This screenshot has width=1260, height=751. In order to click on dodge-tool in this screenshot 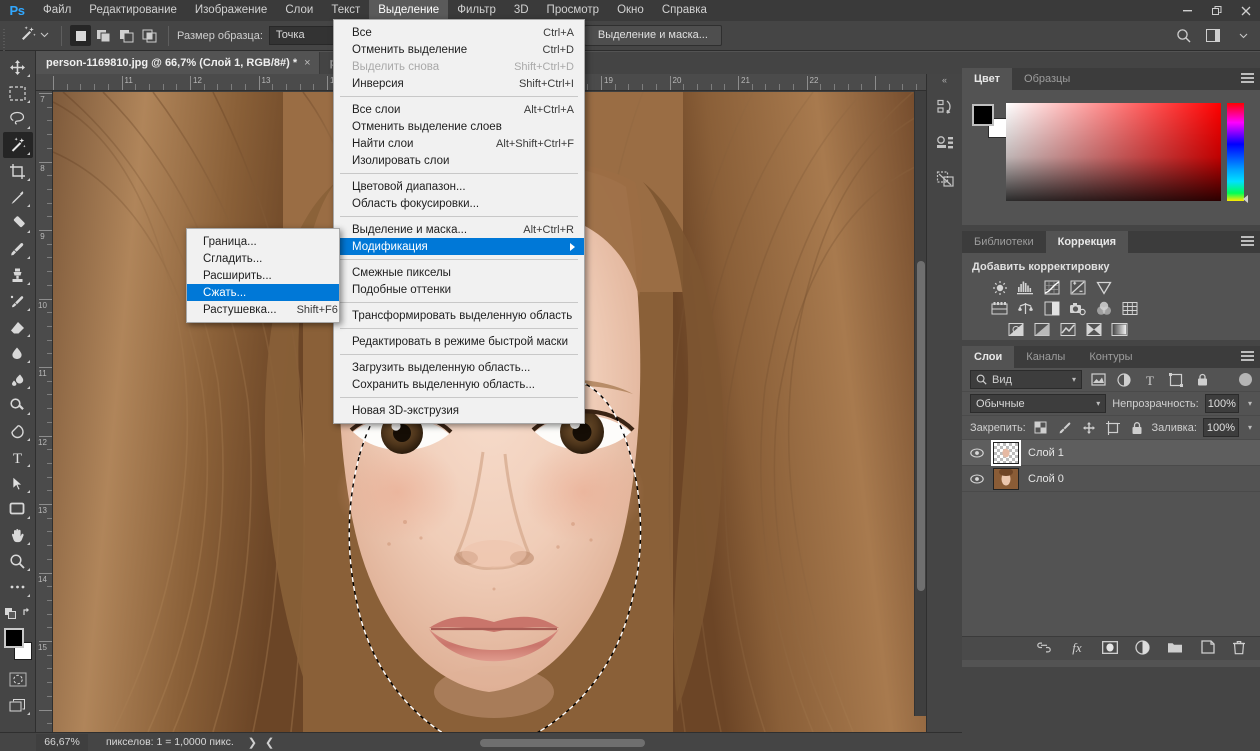, I will do `click(18, 405)`.